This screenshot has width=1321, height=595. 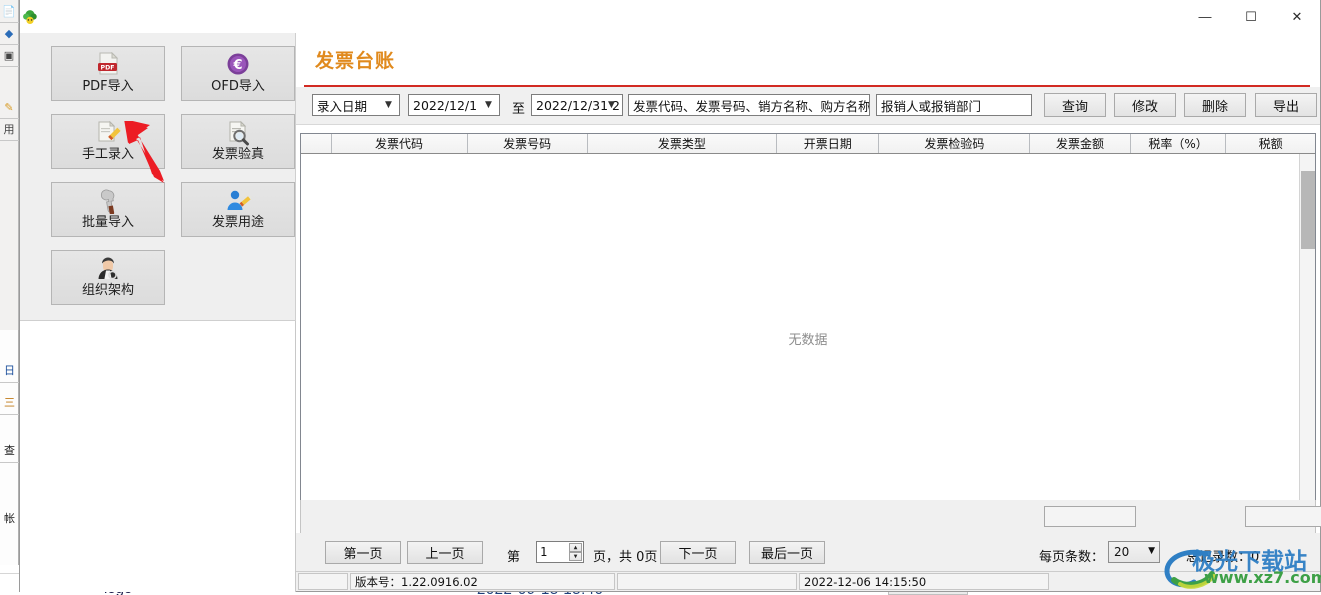 I want to click on bg-icon-4: ✎, so click(x=9, y=108).